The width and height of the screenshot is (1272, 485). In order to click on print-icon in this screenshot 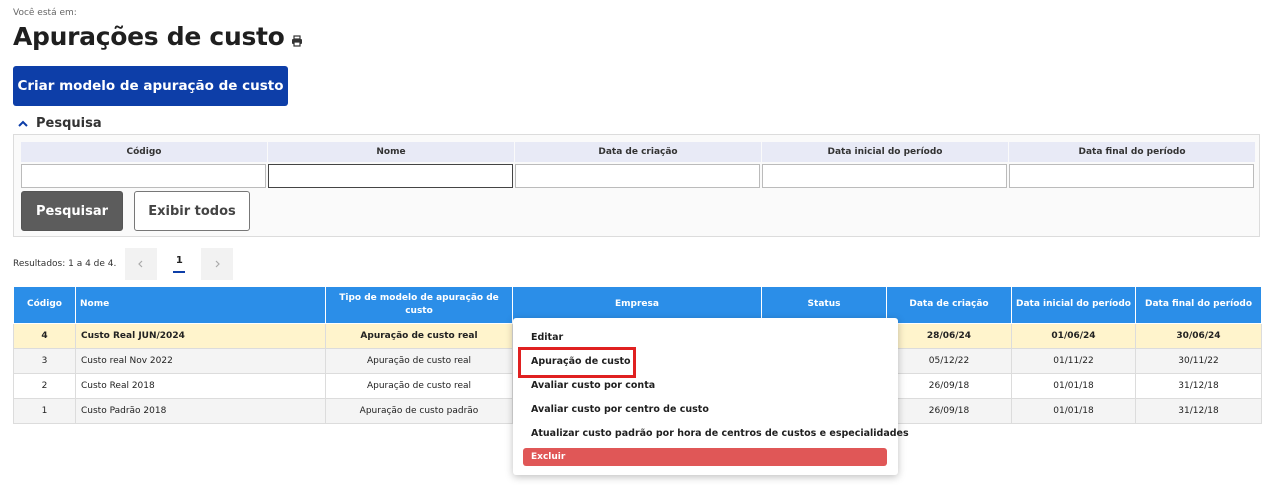, I will do `click(297, 40)`.